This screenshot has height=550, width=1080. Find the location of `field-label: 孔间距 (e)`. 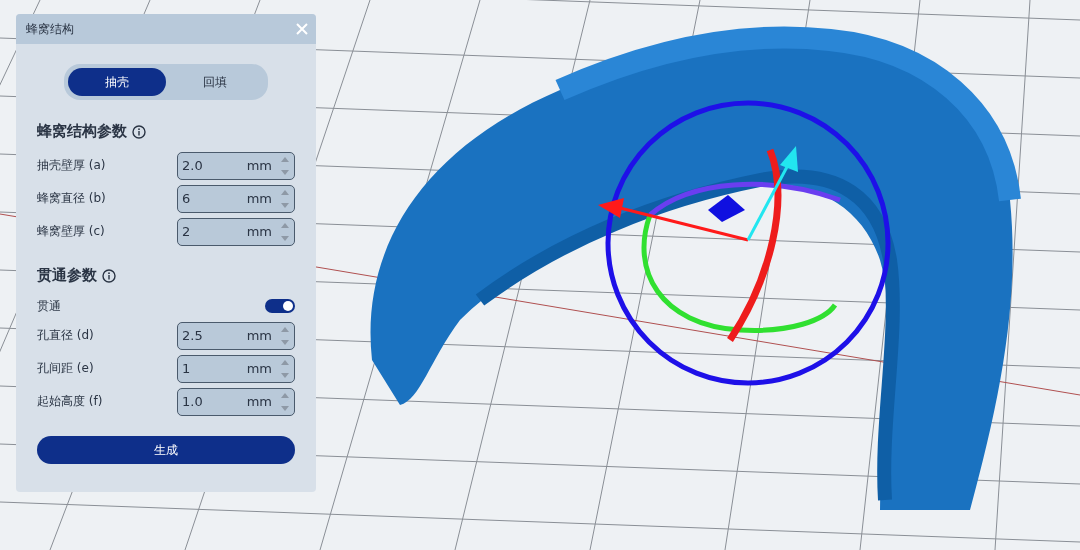

field-label: 孔间距 (e) is located at coordinates (65, 368).